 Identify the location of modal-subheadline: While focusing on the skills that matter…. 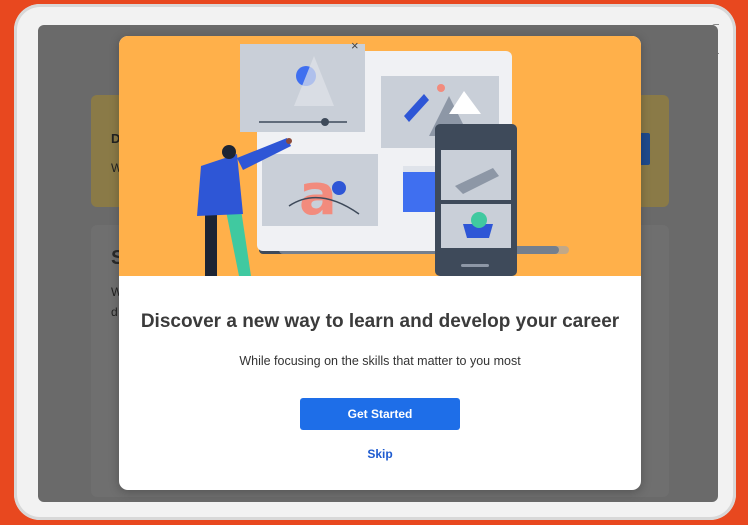
(380, 361).